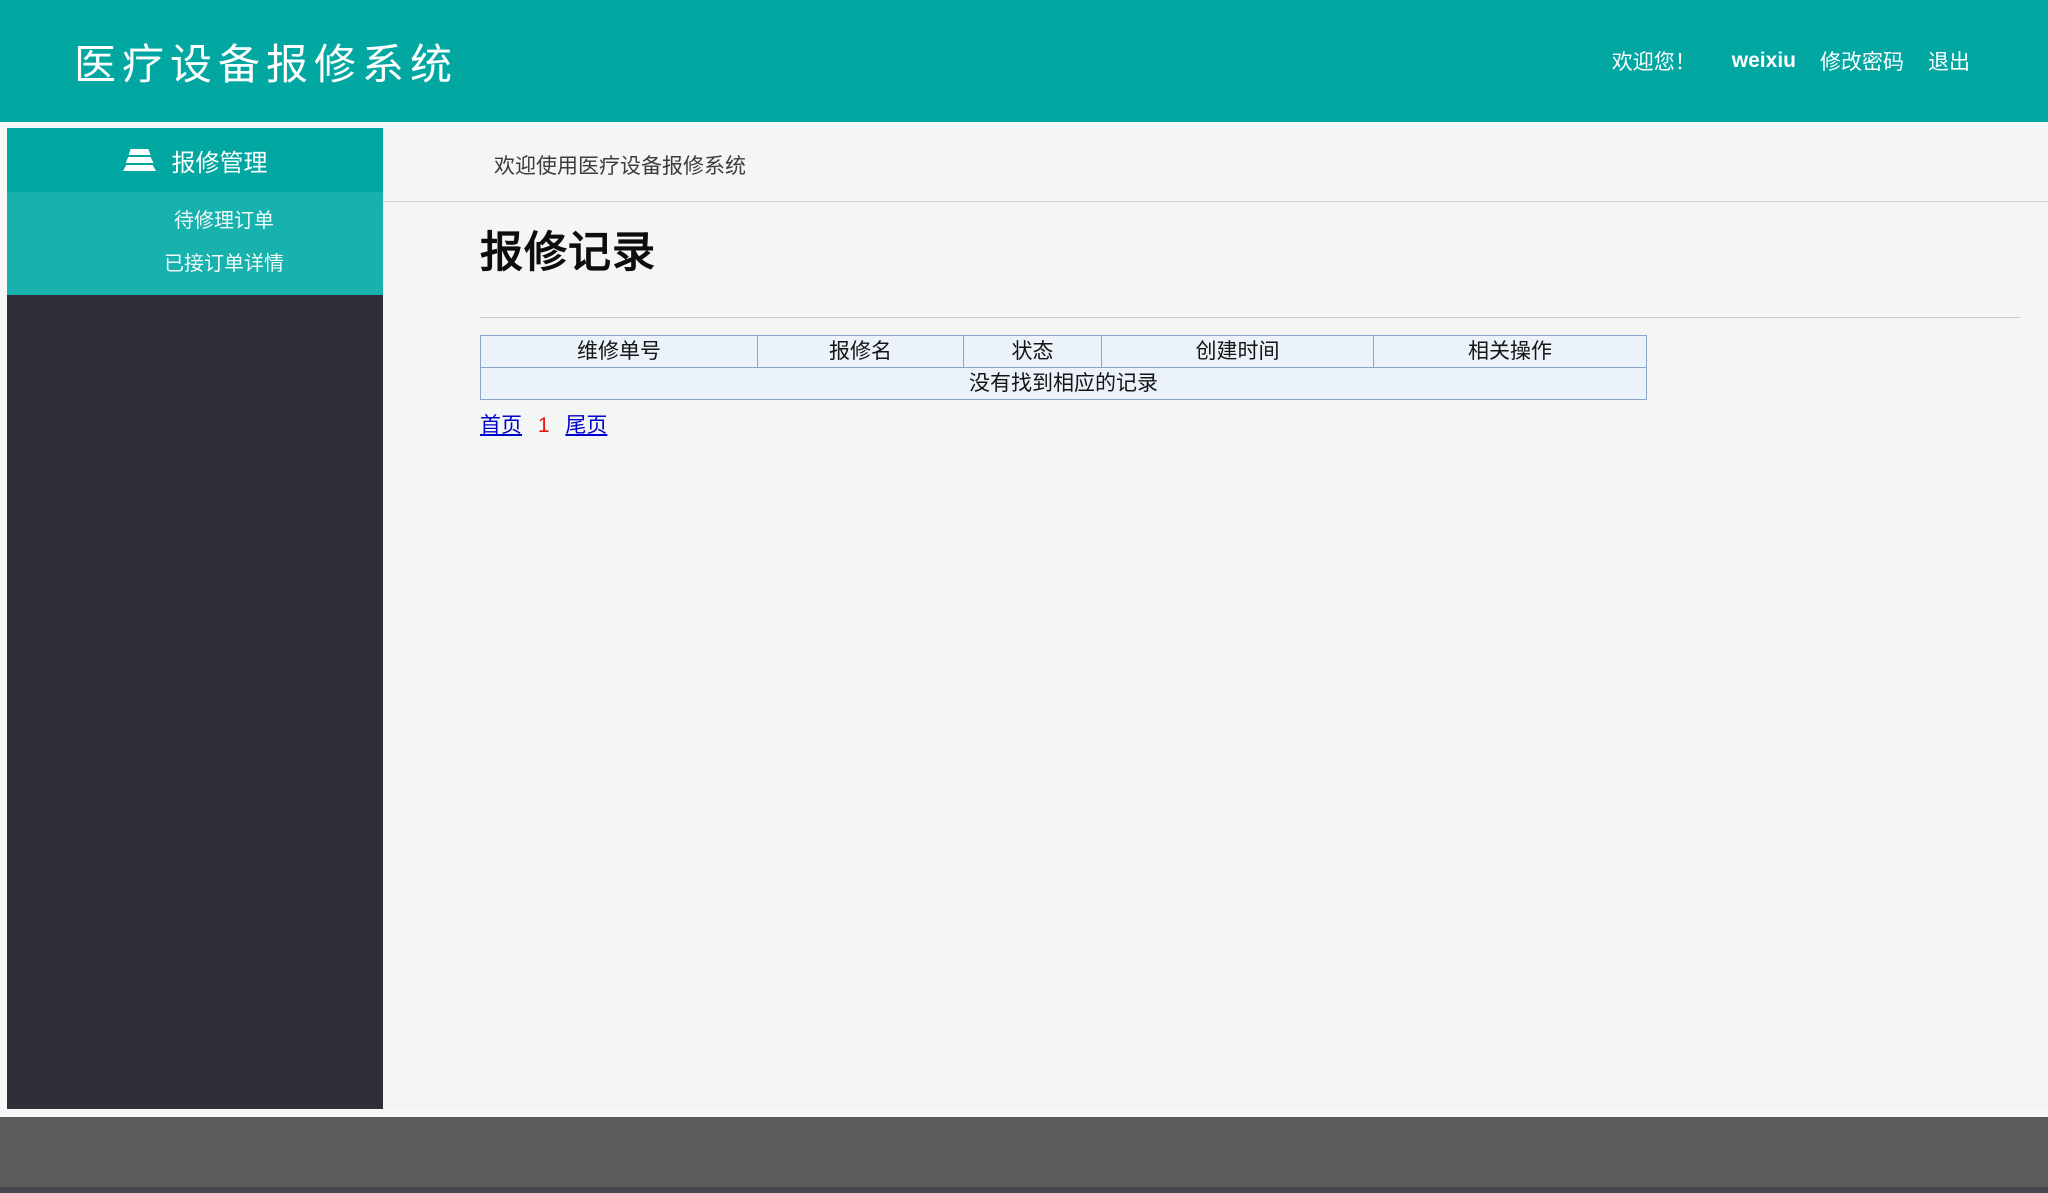 The height and width of the screenshot is (1193, 2048). I want to click on pagination: 首页 1 尾页, so click(1264, 424).